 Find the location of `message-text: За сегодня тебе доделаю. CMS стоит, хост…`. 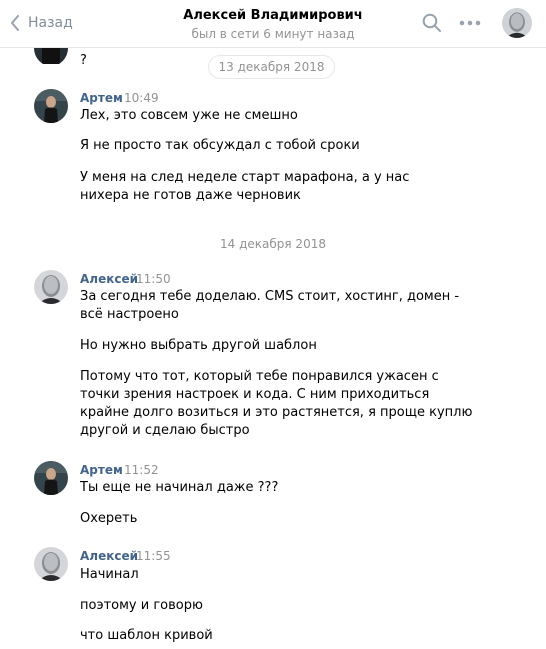

message-text: За сегодня тебе доделаю. CMS стоит, хост… is located at coordinates (270, 305).